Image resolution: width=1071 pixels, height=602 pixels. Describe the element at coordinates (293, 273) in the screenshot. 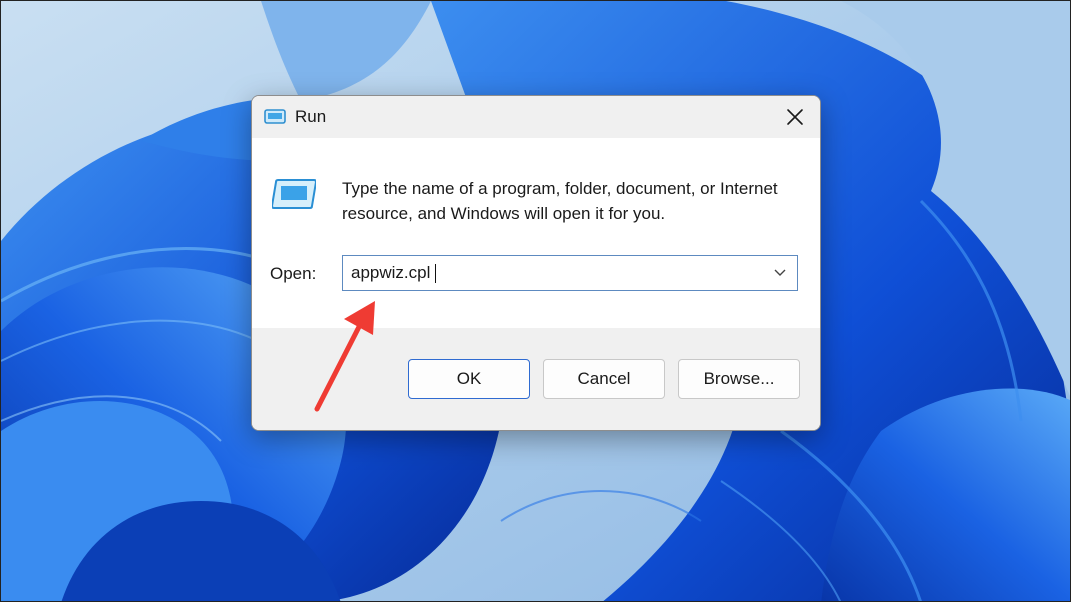

I see `open-label: Open:` at that location.